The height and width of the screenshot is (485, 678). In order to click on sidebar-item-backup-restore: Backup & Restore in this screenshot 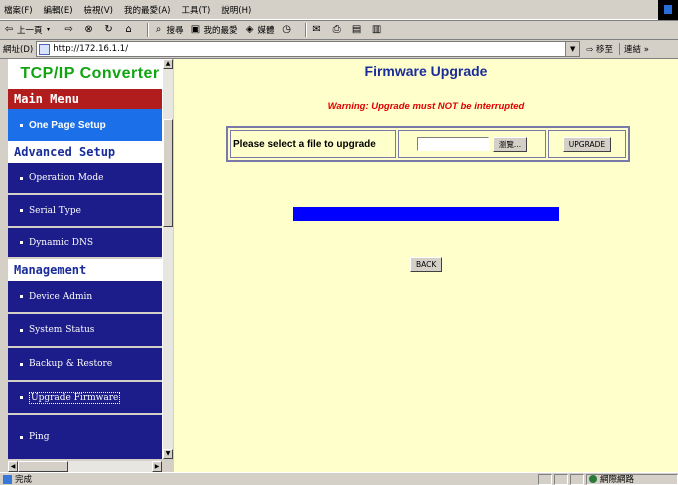, I will do `click(89, 364)`.